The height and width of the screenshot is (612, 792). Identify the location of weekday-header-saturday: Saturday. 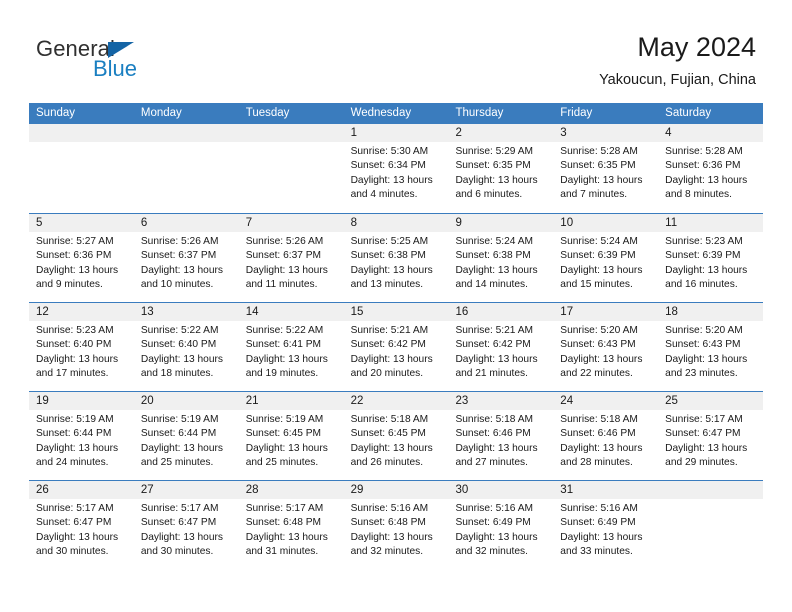
(688, 113).